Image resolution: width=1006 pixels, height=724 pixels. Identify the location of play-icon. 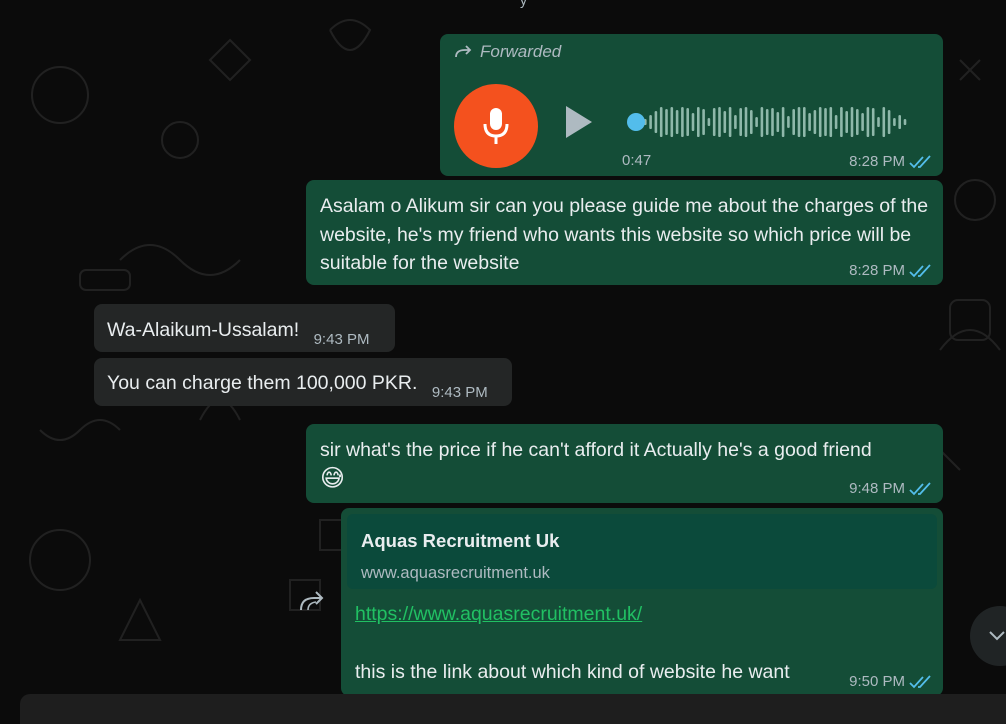
(579, 122).